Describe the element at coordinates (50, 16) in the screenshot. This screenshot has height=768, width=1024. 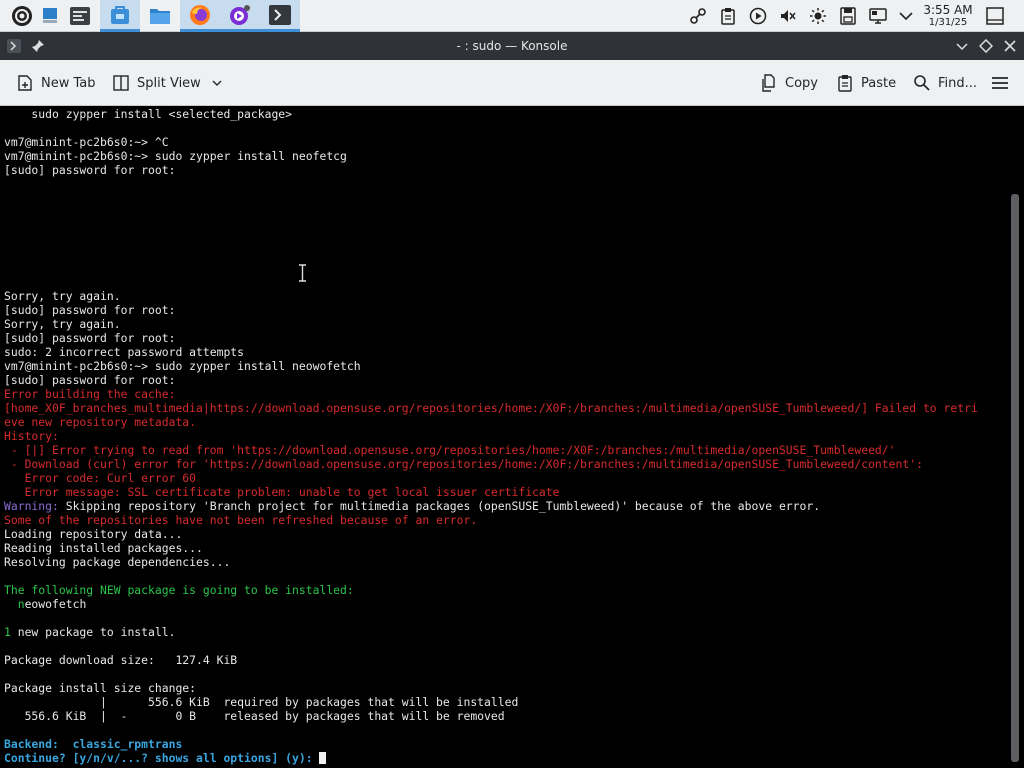
I see `desktop-icon` at that location.